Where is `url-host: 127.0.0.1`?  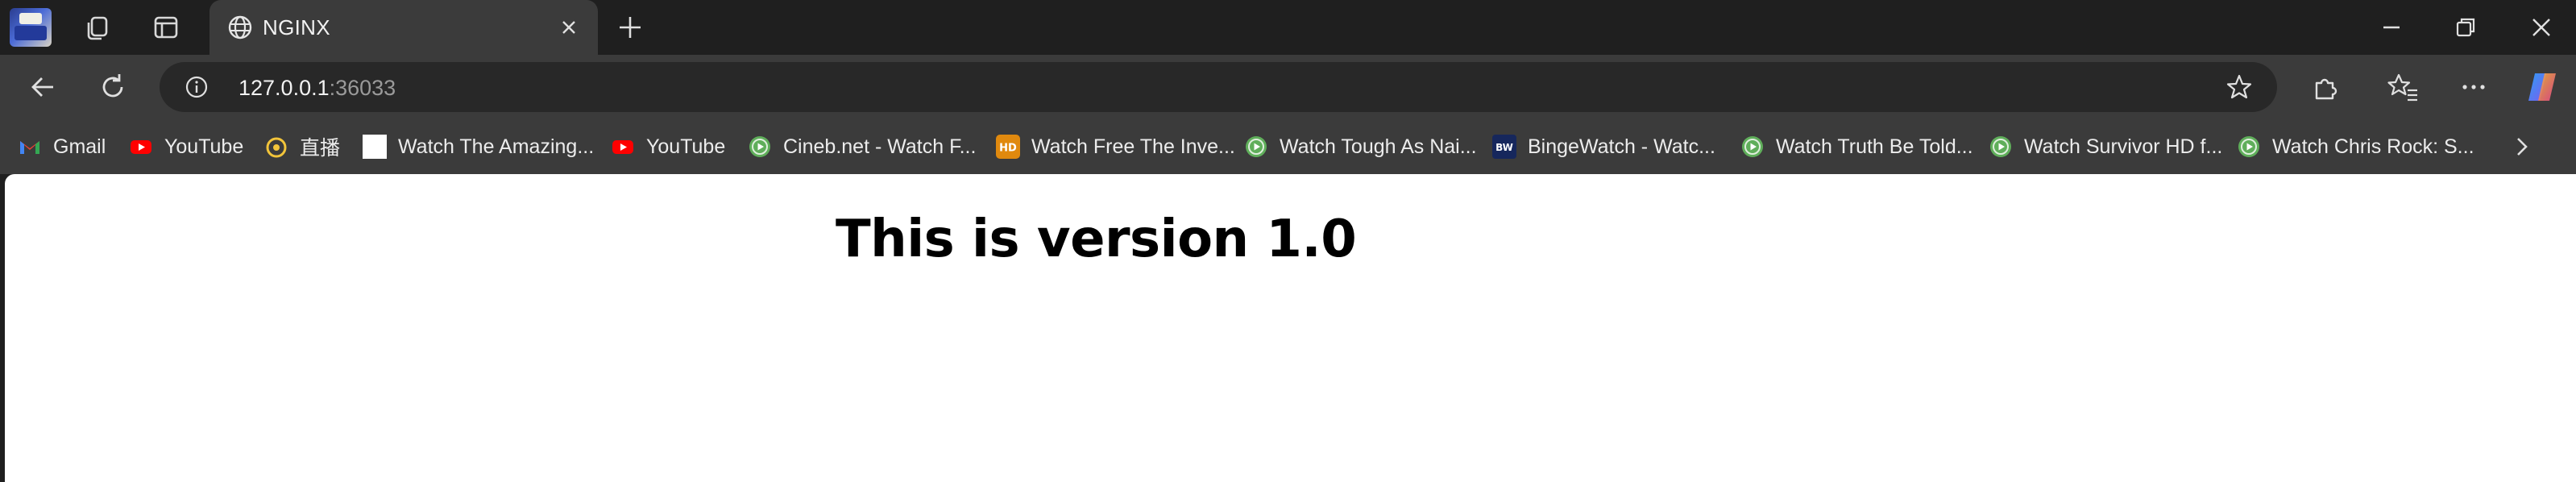 url-host: 127.0.0.1 is located at coordinates (284, 88).